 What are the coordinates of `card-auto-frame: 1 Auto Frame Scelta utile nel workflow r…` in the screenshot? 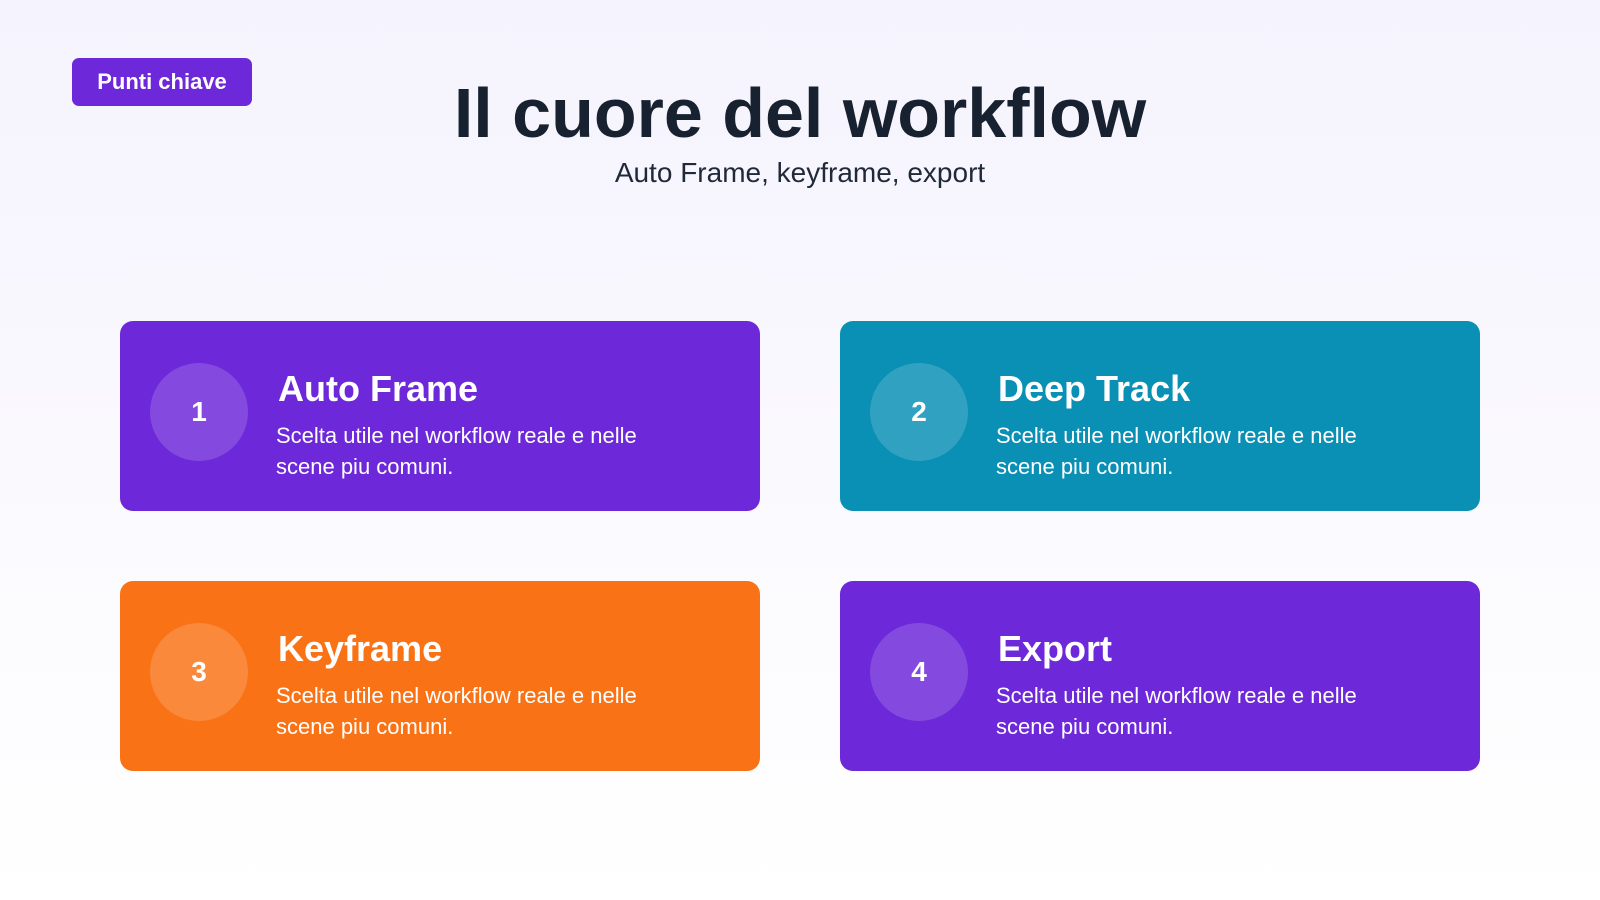 It's located at (440, 416).